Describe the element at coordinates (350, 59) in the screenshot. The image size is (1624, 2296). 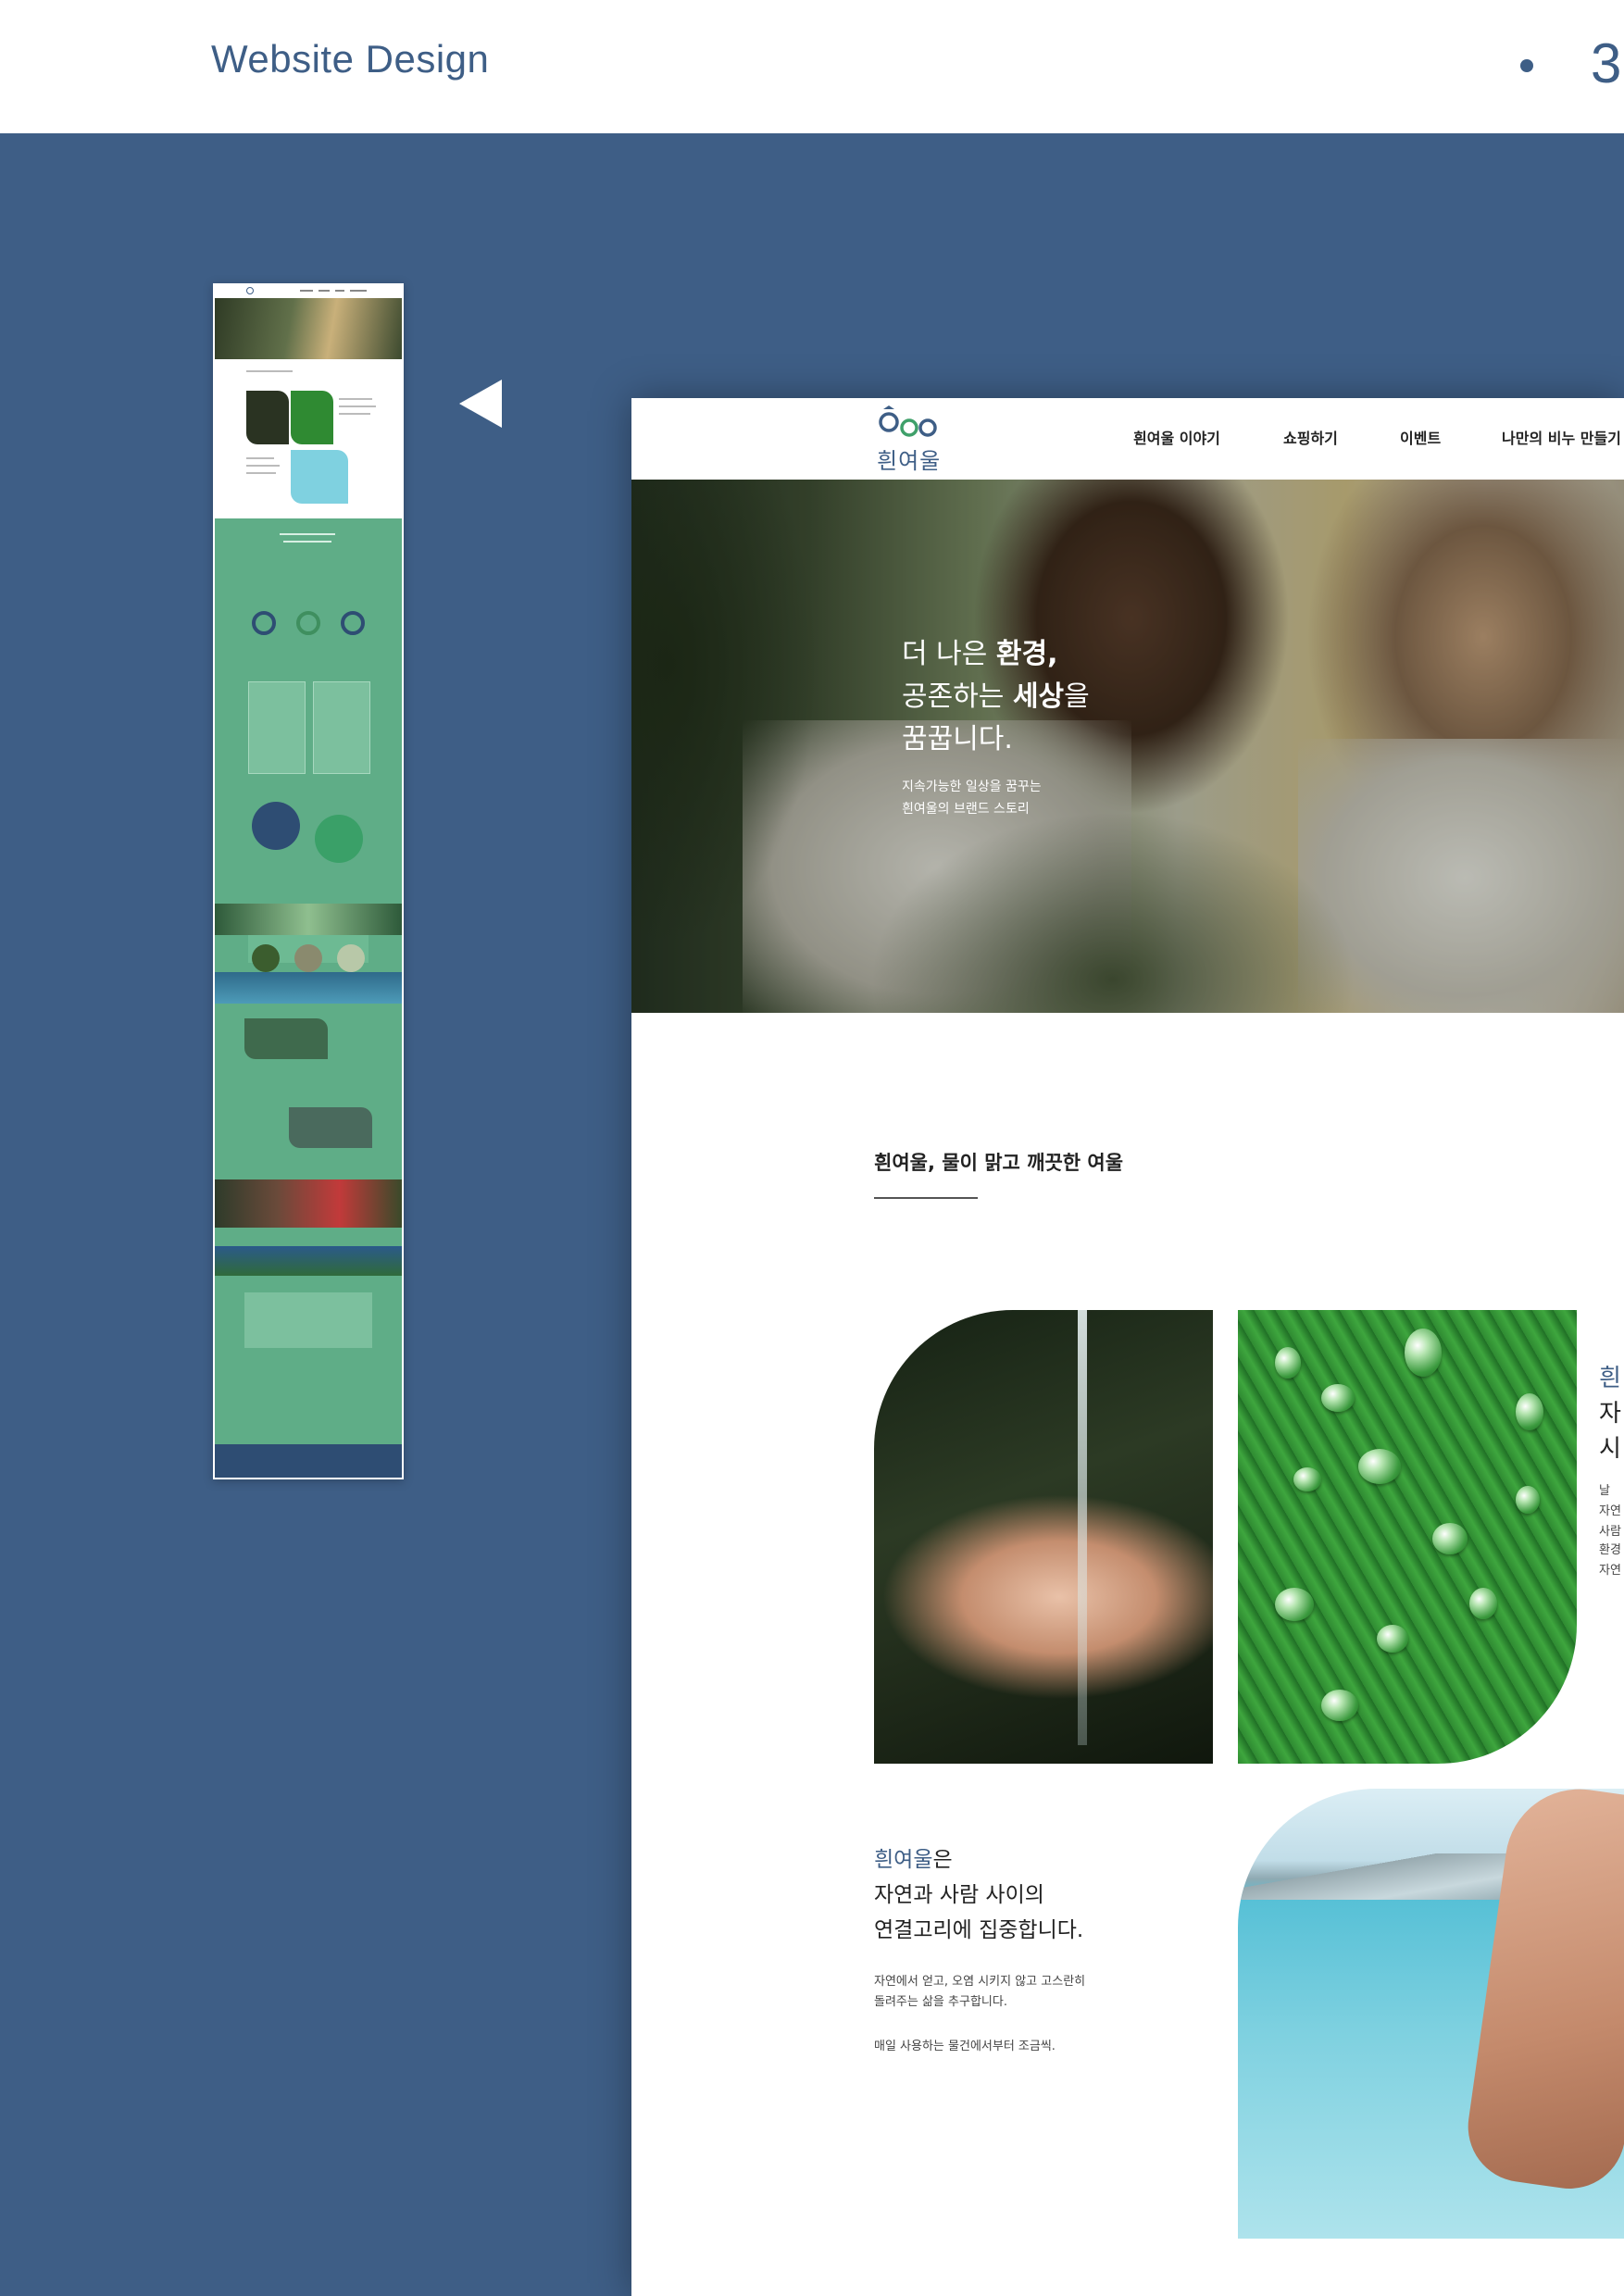
I see `section-title: Website Design` at that location.